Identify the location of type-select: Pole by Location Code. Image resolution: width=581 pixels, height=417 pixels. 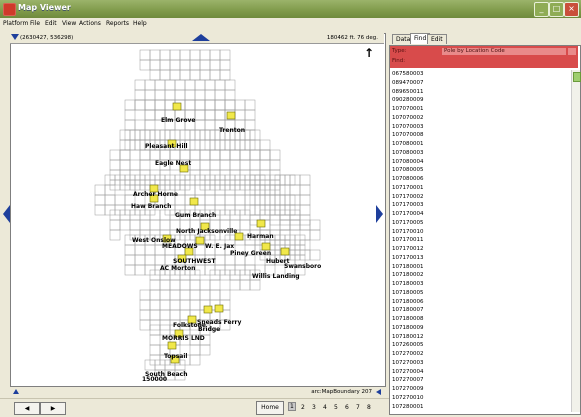
(504, 51).